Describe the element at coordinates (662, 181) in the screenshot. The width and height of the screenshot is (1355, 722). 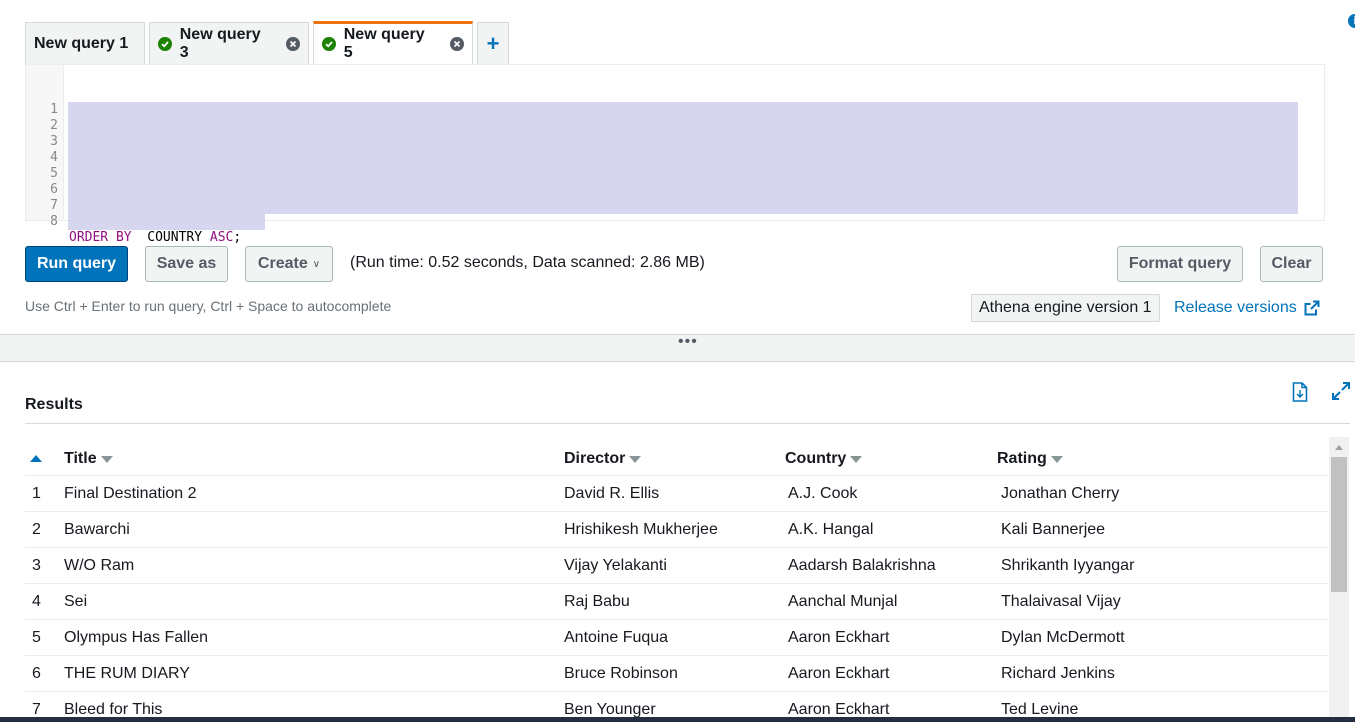
I see `code-line: 6 WHERE Type = 'Movie'` at that location.